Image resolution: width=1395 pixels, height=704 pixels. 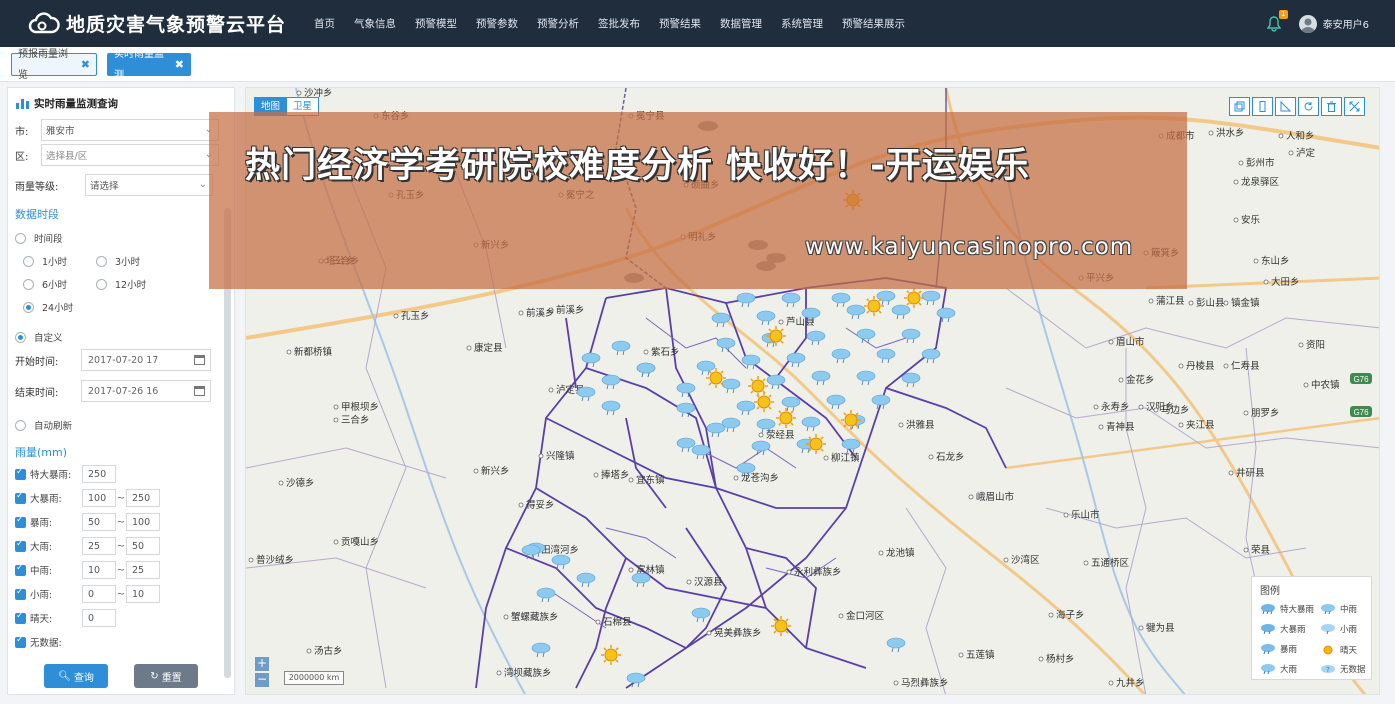 What do you see at coordinates (1308, 106) in the screenshot?
I see `refresh-tool` at bounding box center [1308, 106].